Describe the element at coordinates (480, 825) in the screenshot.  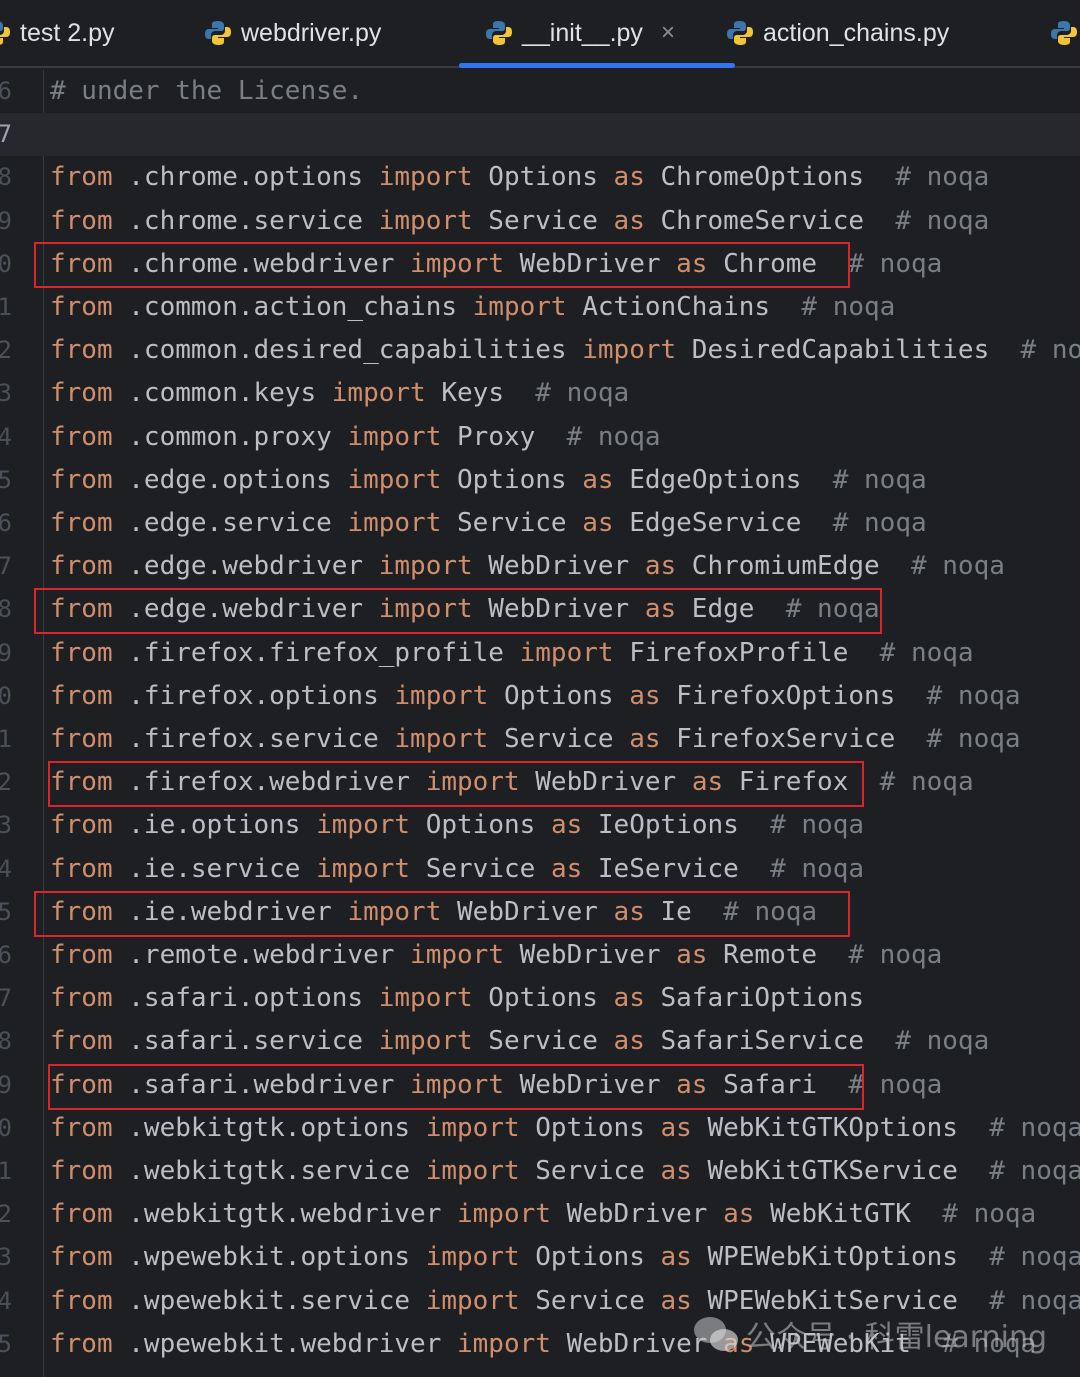
I see `identifier: Options` at that location.